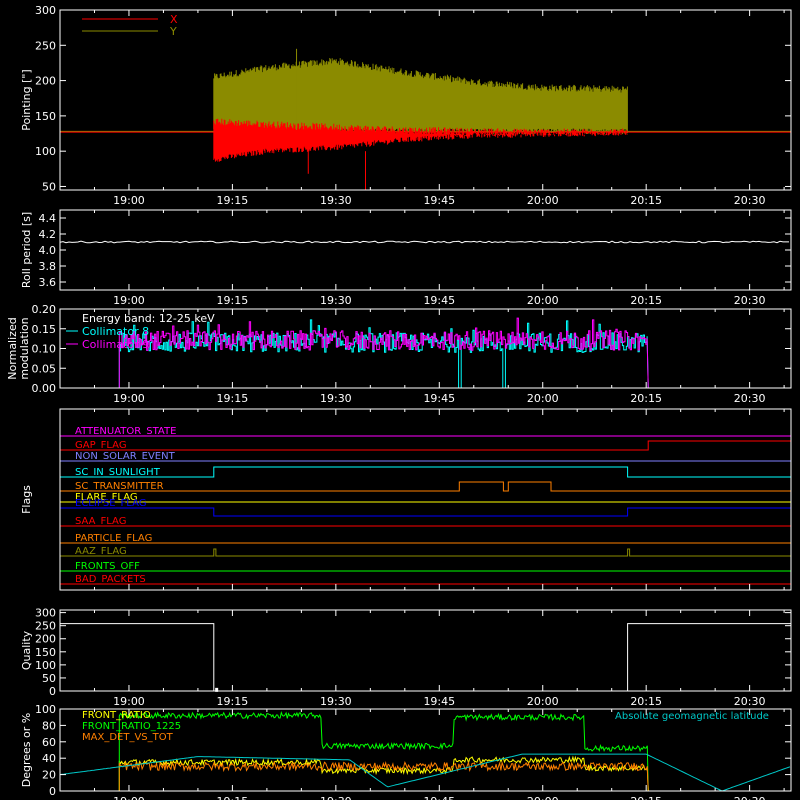 This screenshot has height=800, width=800. I want to click on flag-line-sc-transmitter, so click(425, 486).